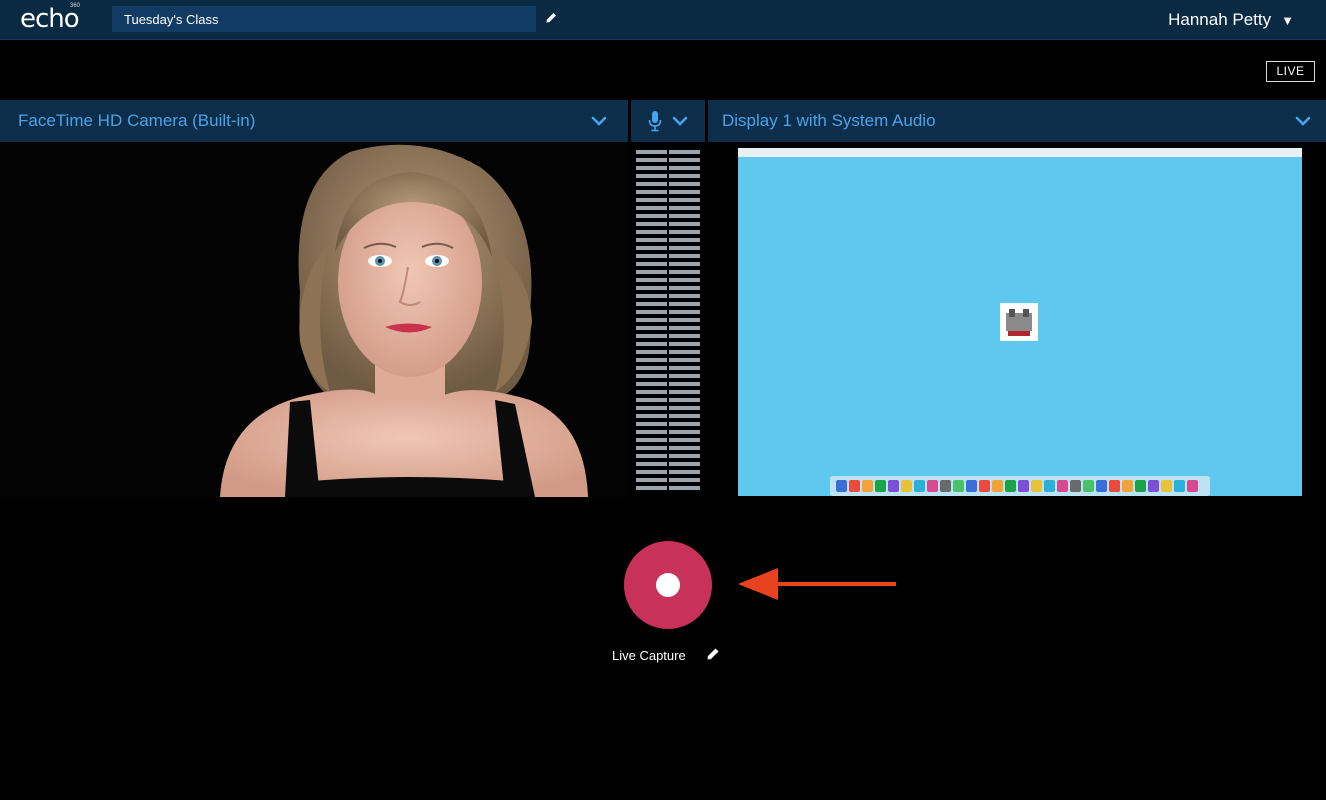 The height and width of the screenshot is (800, 1326). I want to click on mac-dock, so click(1020, 486).